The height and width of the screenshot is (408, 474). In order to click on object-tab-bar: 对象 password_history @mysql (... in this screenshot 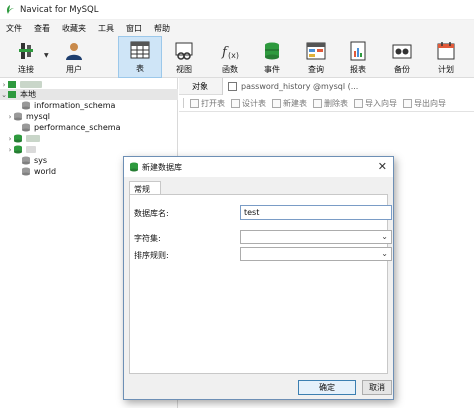, I will do `click(326, 86)`.